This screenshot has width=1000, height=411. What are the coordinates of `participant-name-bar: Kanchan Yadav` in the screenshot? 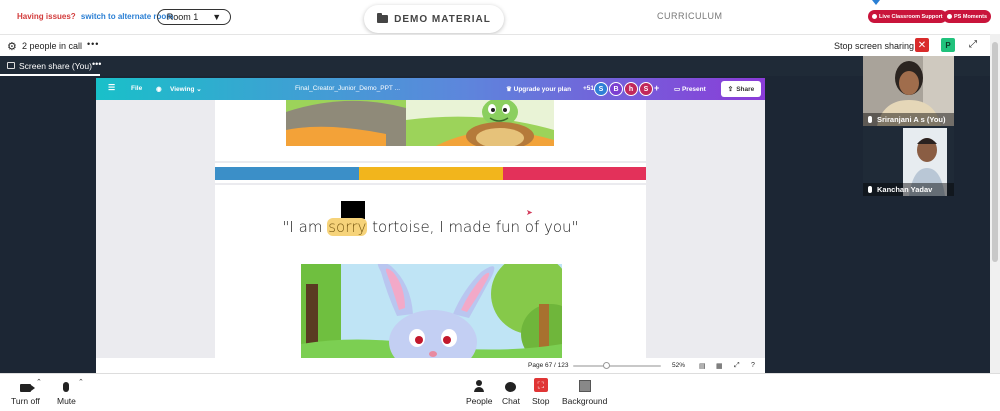 It's located at (908, 189).